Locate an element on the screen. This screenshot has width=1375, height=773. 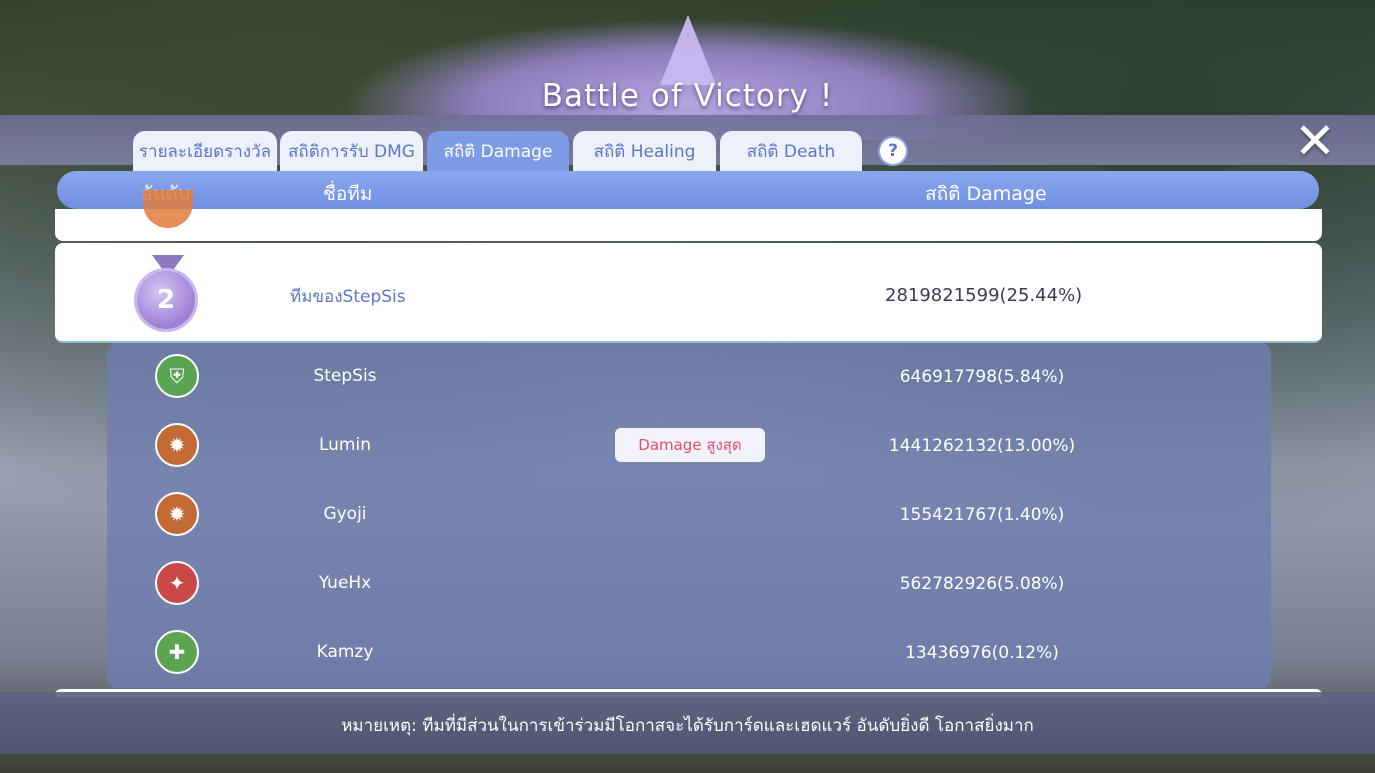
member-name: YueHx is located at coordinates (345, 583).